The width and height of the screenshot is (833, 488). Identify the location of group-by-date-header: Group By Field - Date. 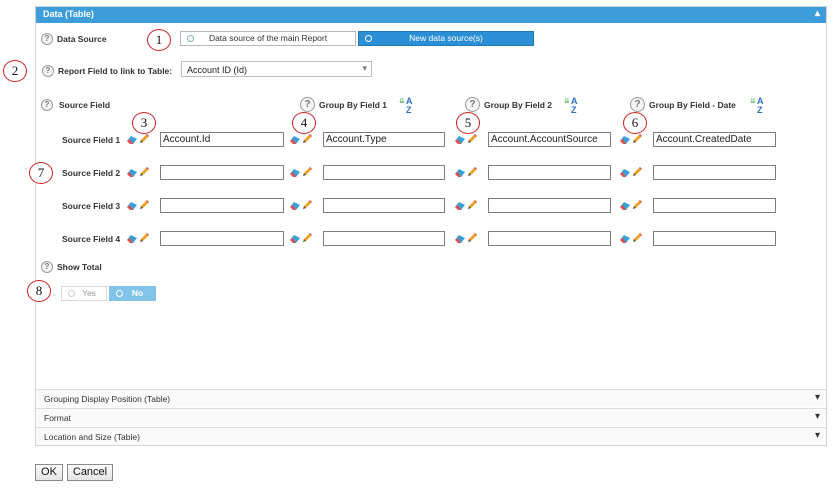
(692, 105).